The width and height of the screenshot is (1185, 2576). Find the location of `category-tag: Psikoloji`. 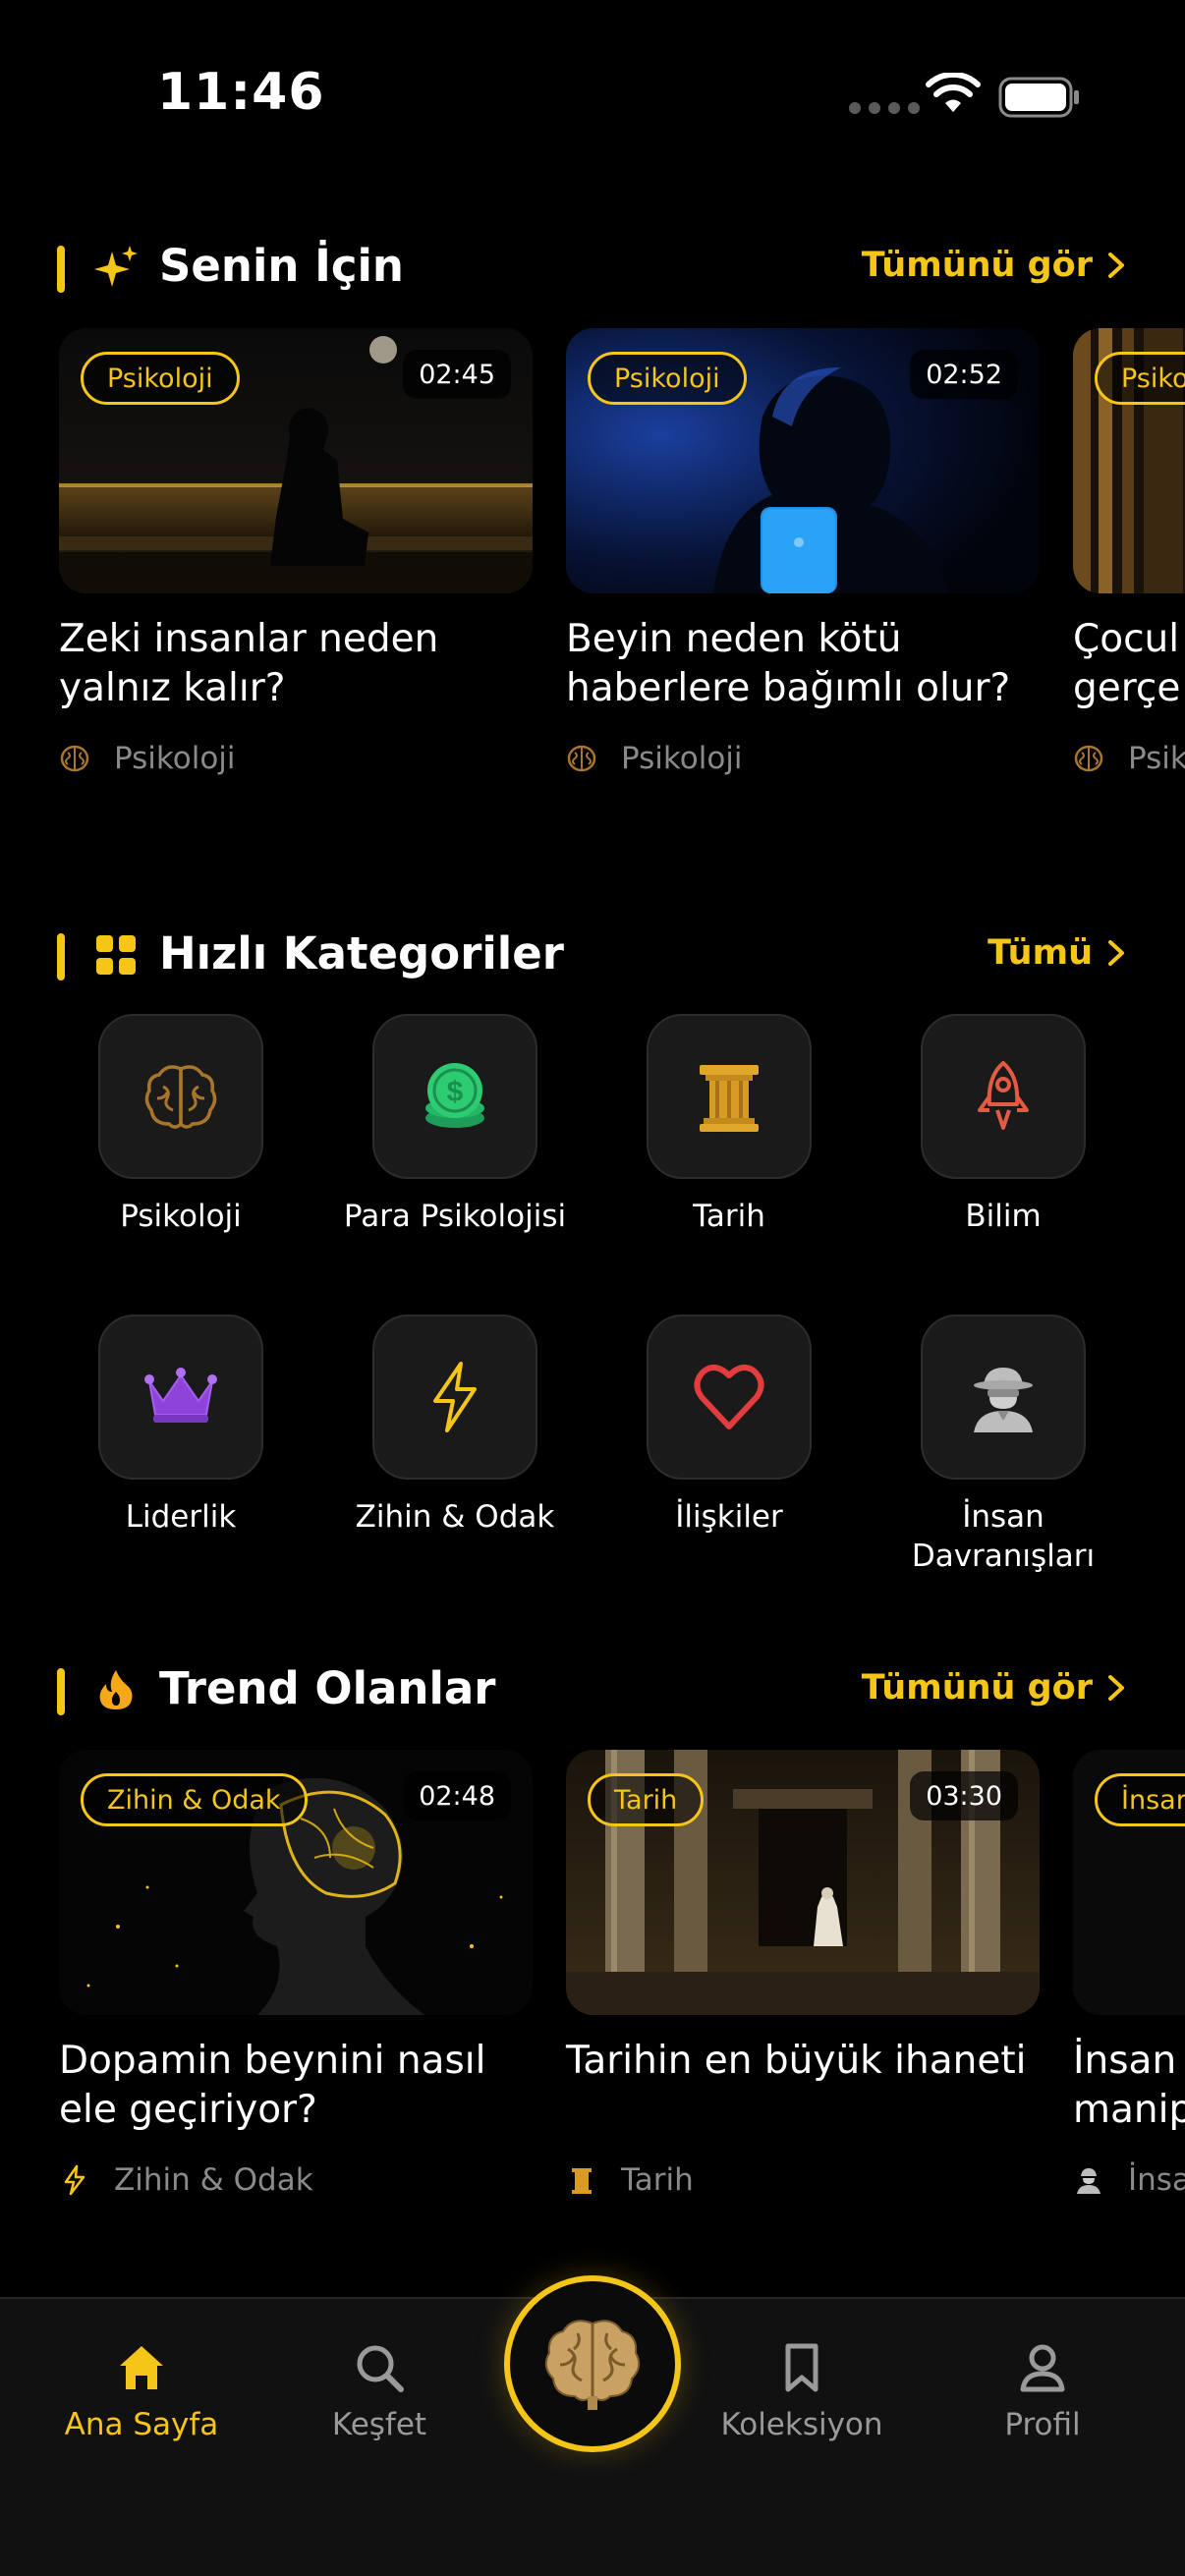

category-tag: Psikoloji is located at coordinates (161, 378).